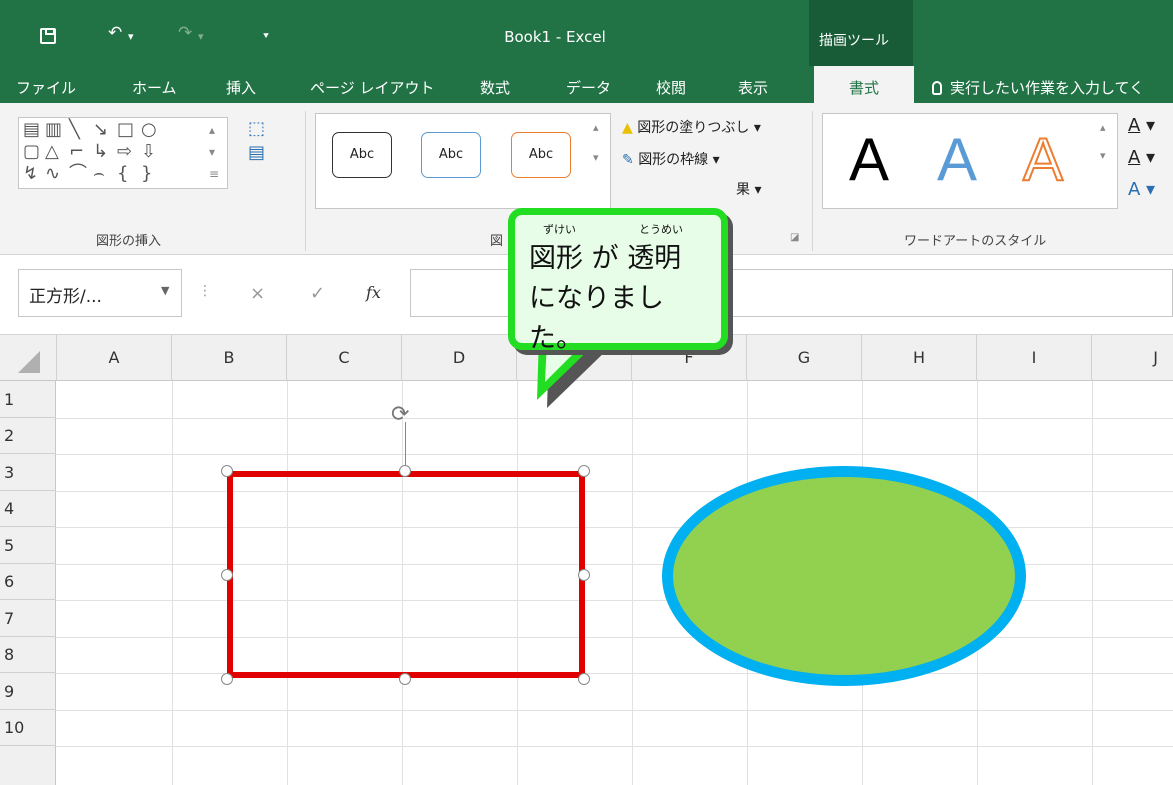 Image resolution: width=1173 pixels, height=785 pixels. I want to click on shape-style-orange: Abc, so click(541, 155).